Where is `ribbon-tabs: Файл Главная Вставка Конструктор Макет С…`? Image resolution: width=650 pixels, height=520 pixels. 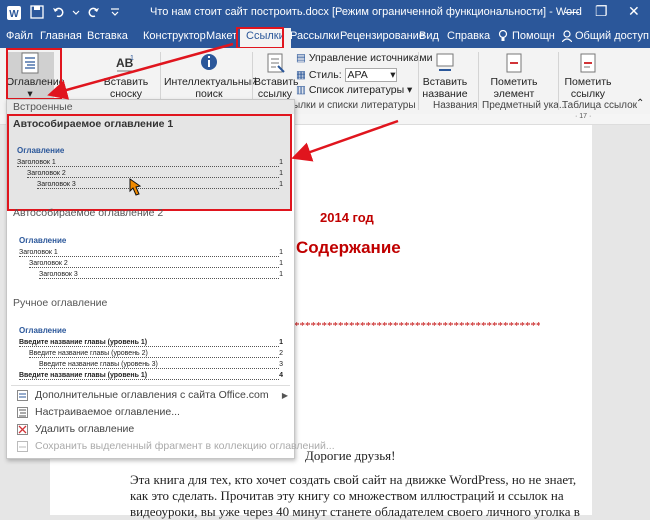
ribbon-tabs: Файл Главная Вставка Конструктор Макет С… is located at coordinates (325, 37).